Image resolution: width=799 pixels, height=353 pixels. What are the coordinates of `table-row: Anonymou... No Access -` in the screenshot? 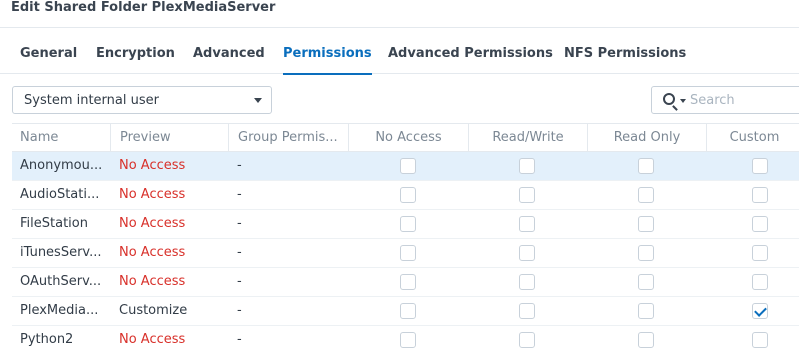 It's located at (405, 166).